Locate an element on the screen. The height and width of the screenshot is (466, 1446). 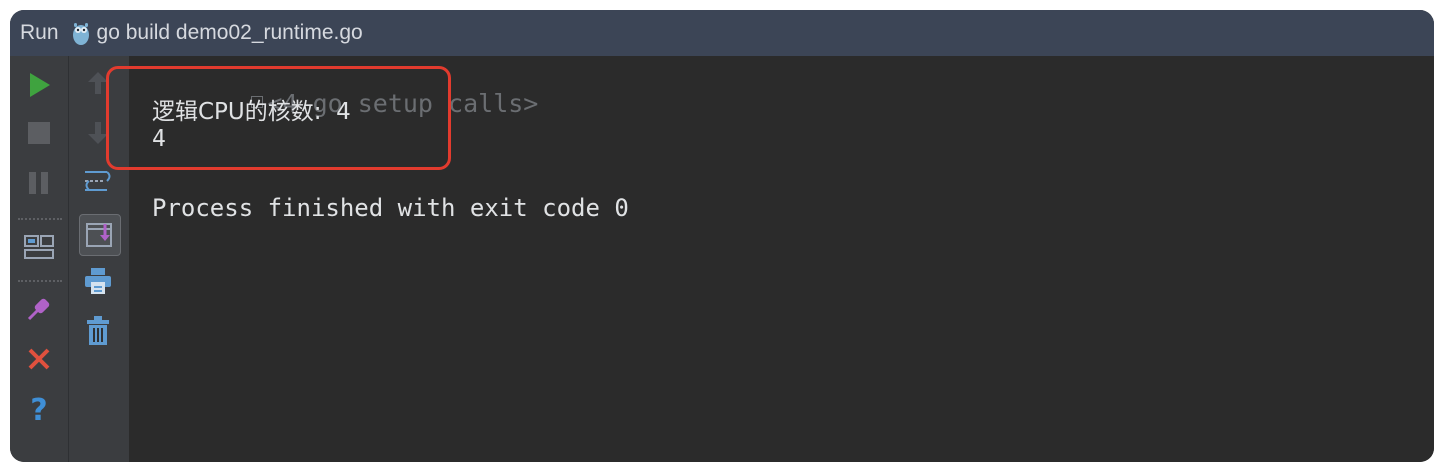
up-arrow-icon is located at coordinates (98, 83).